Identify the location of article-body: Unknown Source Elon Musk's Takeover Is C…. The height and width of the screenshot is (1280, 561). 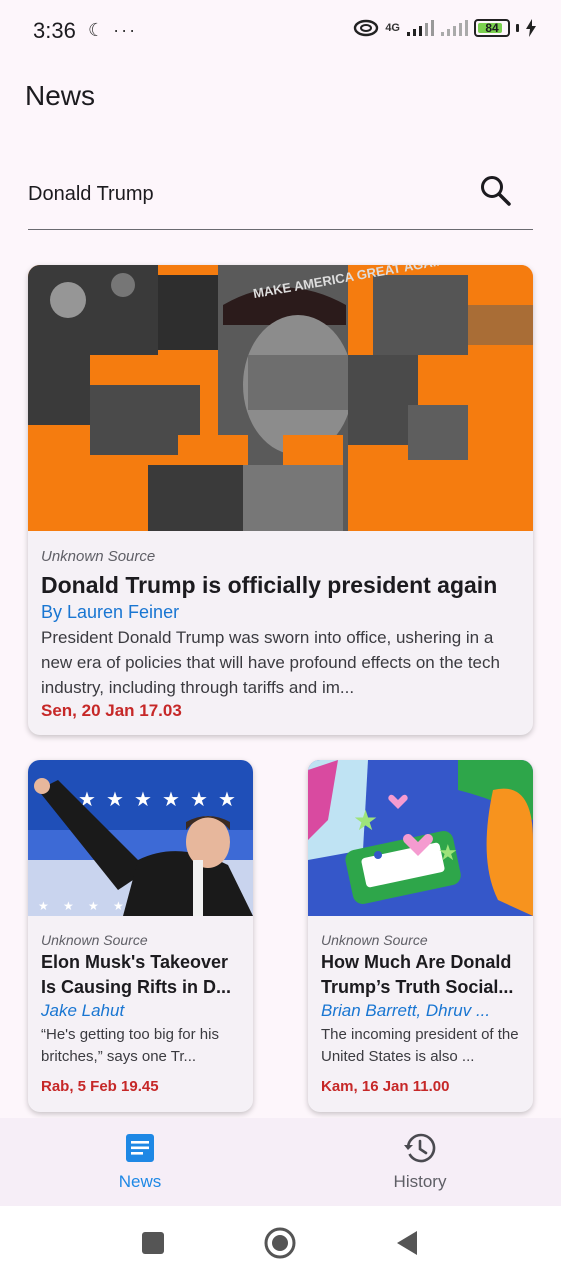
(140, 1005).